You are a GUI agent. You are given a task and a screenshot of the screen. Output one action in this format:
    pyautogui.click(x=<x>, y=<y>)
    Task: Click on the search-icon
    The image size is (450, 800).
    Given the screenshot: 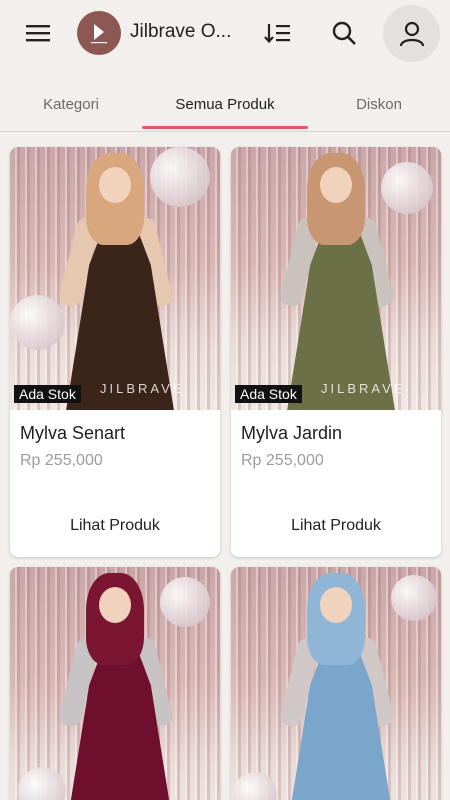 What is the action you would take?
    pyautogui.click(x=344, y=33)
    